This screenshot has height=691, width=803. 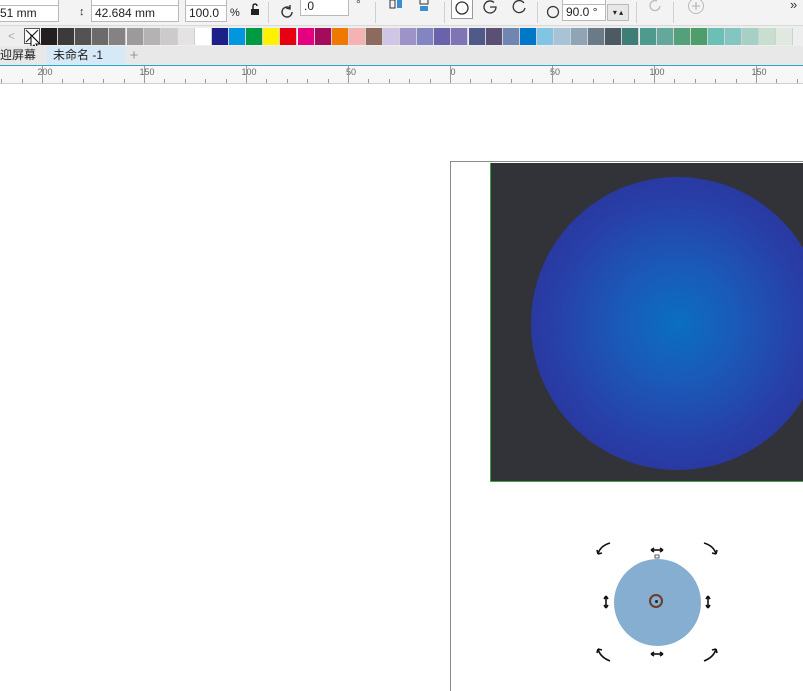 I want to click on lock-icon, so click(x=255, y=11).